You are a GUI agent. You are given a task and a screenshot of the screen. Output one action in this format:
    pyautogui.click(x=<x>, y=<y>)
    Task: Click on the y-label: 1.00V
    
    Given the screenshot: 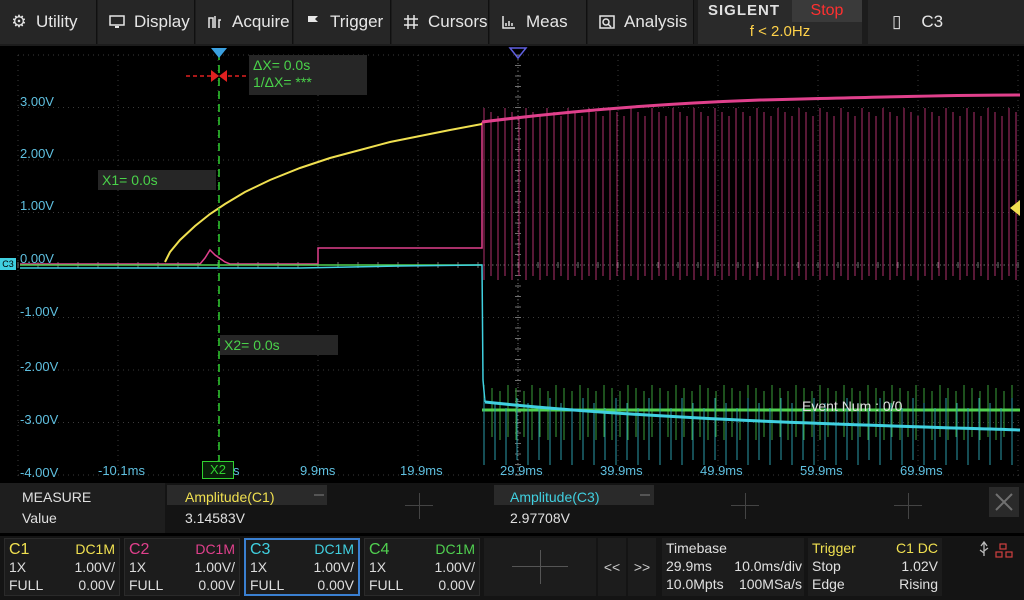 What is the action you would take?
    pyautogui.click(x=37, y=205)
    